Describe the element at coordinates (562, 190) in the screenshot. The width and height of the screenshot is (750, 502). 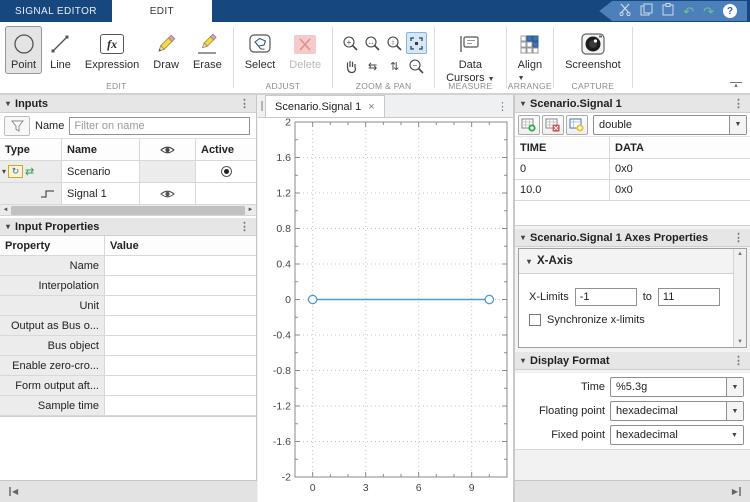
I see `time-cell: 10.0` at that location.